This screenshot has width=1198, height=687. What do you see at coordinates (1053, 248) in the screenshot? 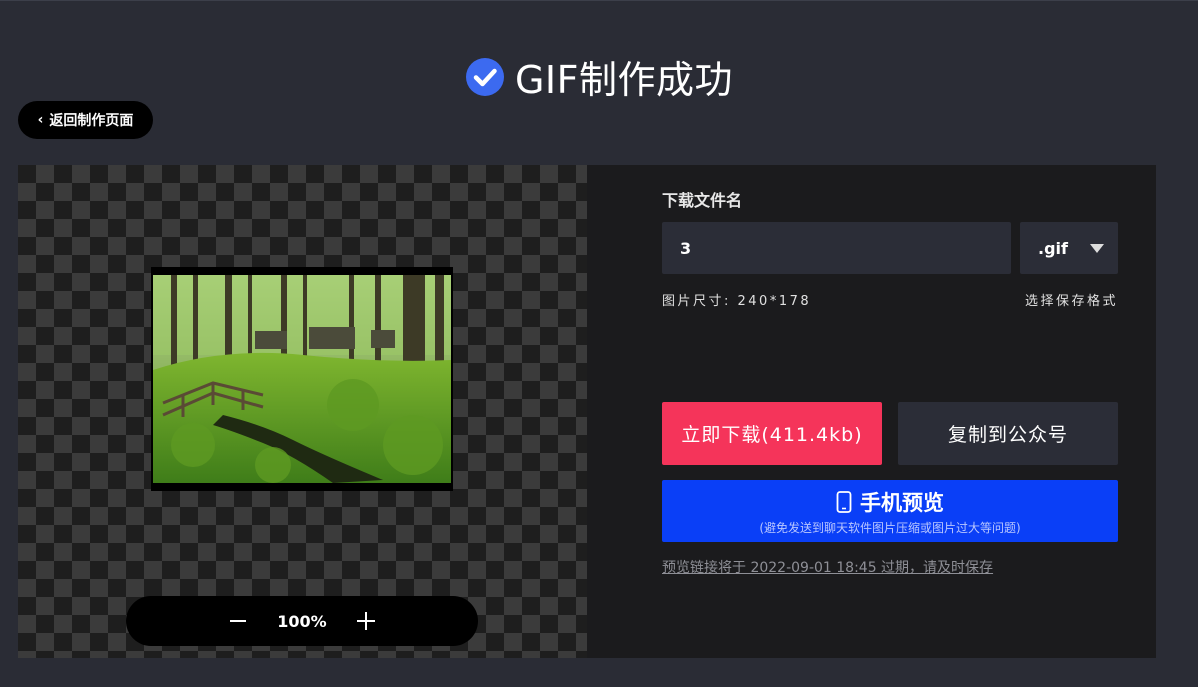
I see `format-selected-value: .gif` at bounding box center [1053, 248].